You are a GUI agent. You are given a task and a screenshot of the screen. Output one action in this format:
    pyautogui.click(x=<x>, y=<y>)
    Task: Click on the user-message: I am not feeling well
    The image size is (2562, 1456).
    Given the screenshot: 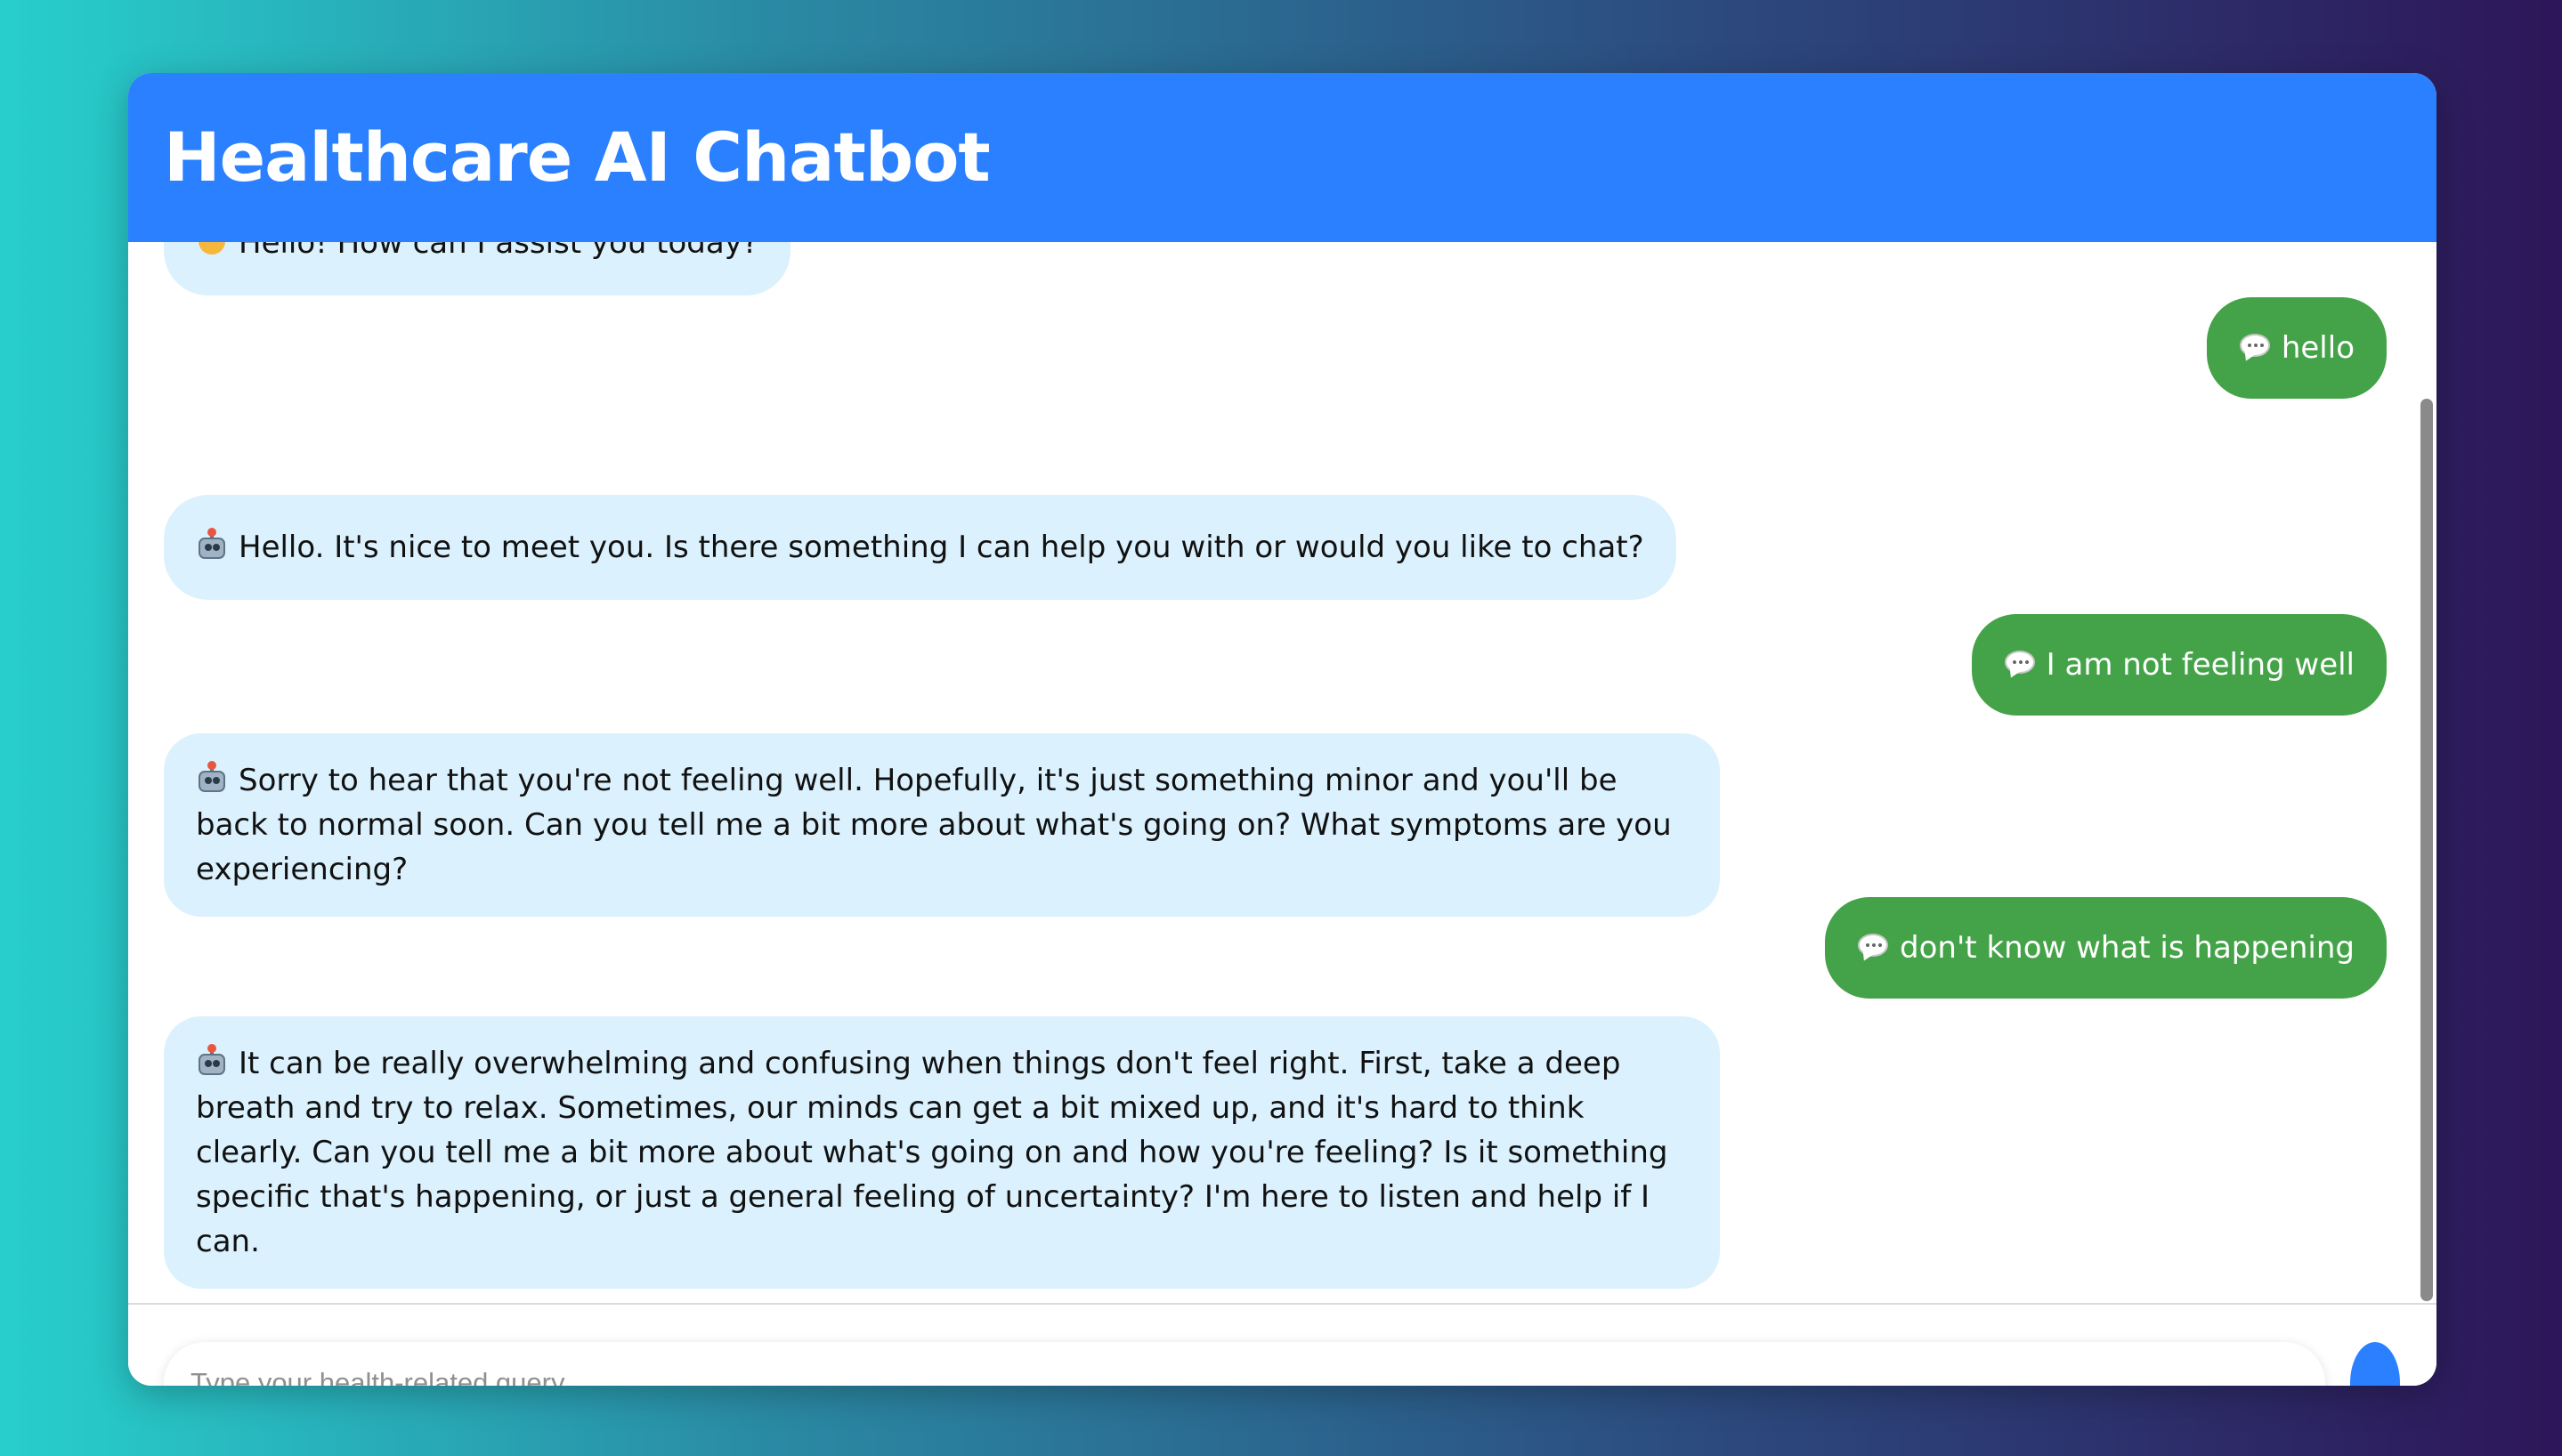 What is the action you would take?
    pyautogui.click(x=2179, y=665)
    